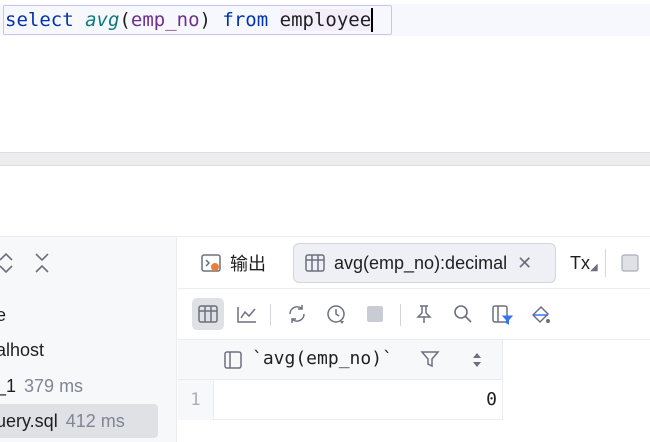 The width and height of the screenshot is (650, 442). What do you see at coordinates (165, 20) in the screenshot?
I see `column-emp-no: emp_no` at bounding box center [165, 20].